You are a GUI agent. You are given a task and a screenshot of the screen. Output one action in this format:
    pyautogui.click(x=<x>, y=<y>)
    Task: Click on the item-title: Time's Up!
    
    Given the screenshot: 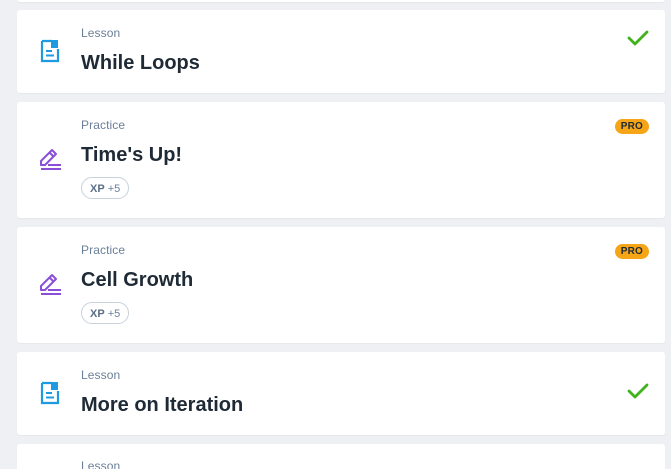 What is the action you would take?
    pyautogui.click(x=132, y=155)
    